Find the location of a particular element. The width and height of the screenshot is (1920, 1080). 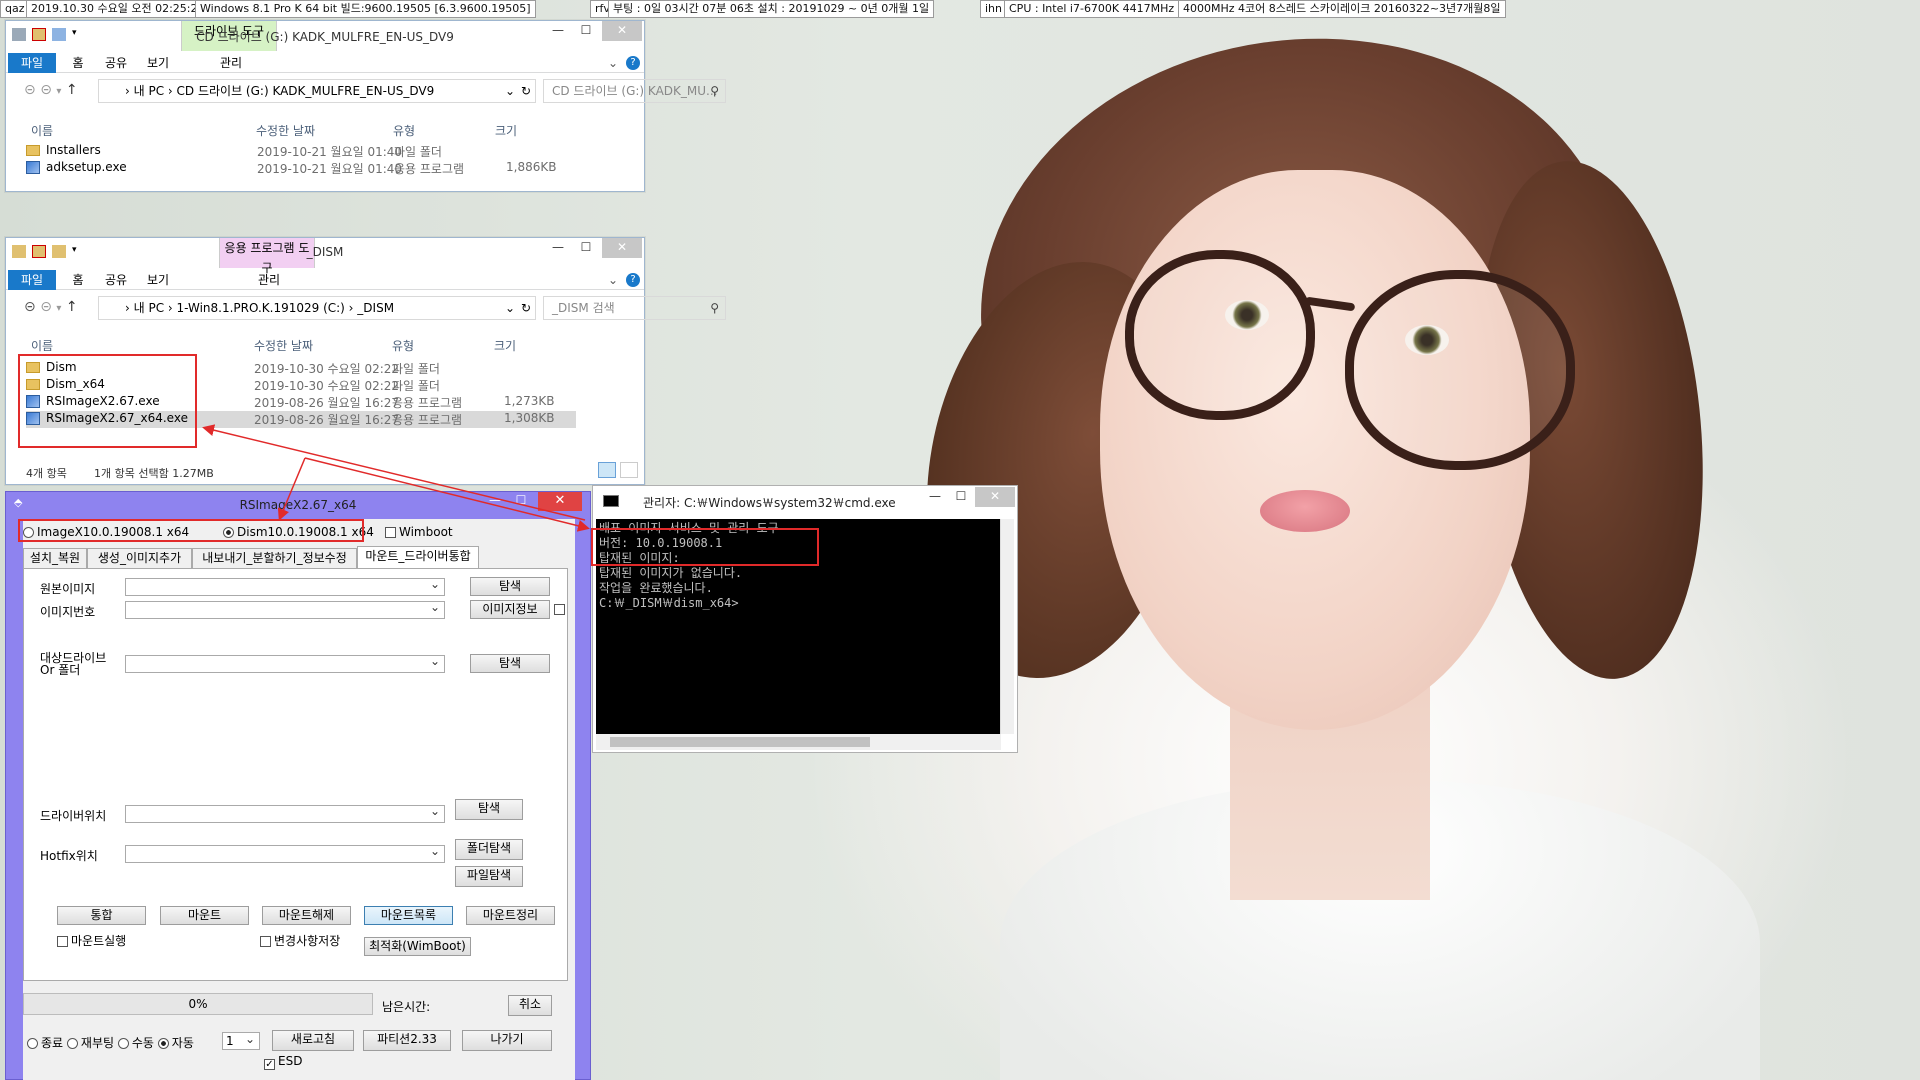

target-drive-combo is located at coordinates (285, 663).